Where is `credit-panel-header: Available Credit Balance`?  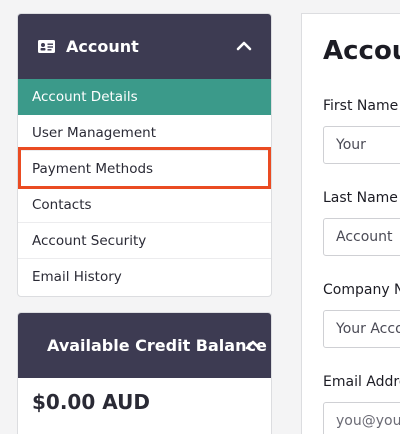 credit-panel-header: Available Credit Balance is located at coordinates (144, 345).